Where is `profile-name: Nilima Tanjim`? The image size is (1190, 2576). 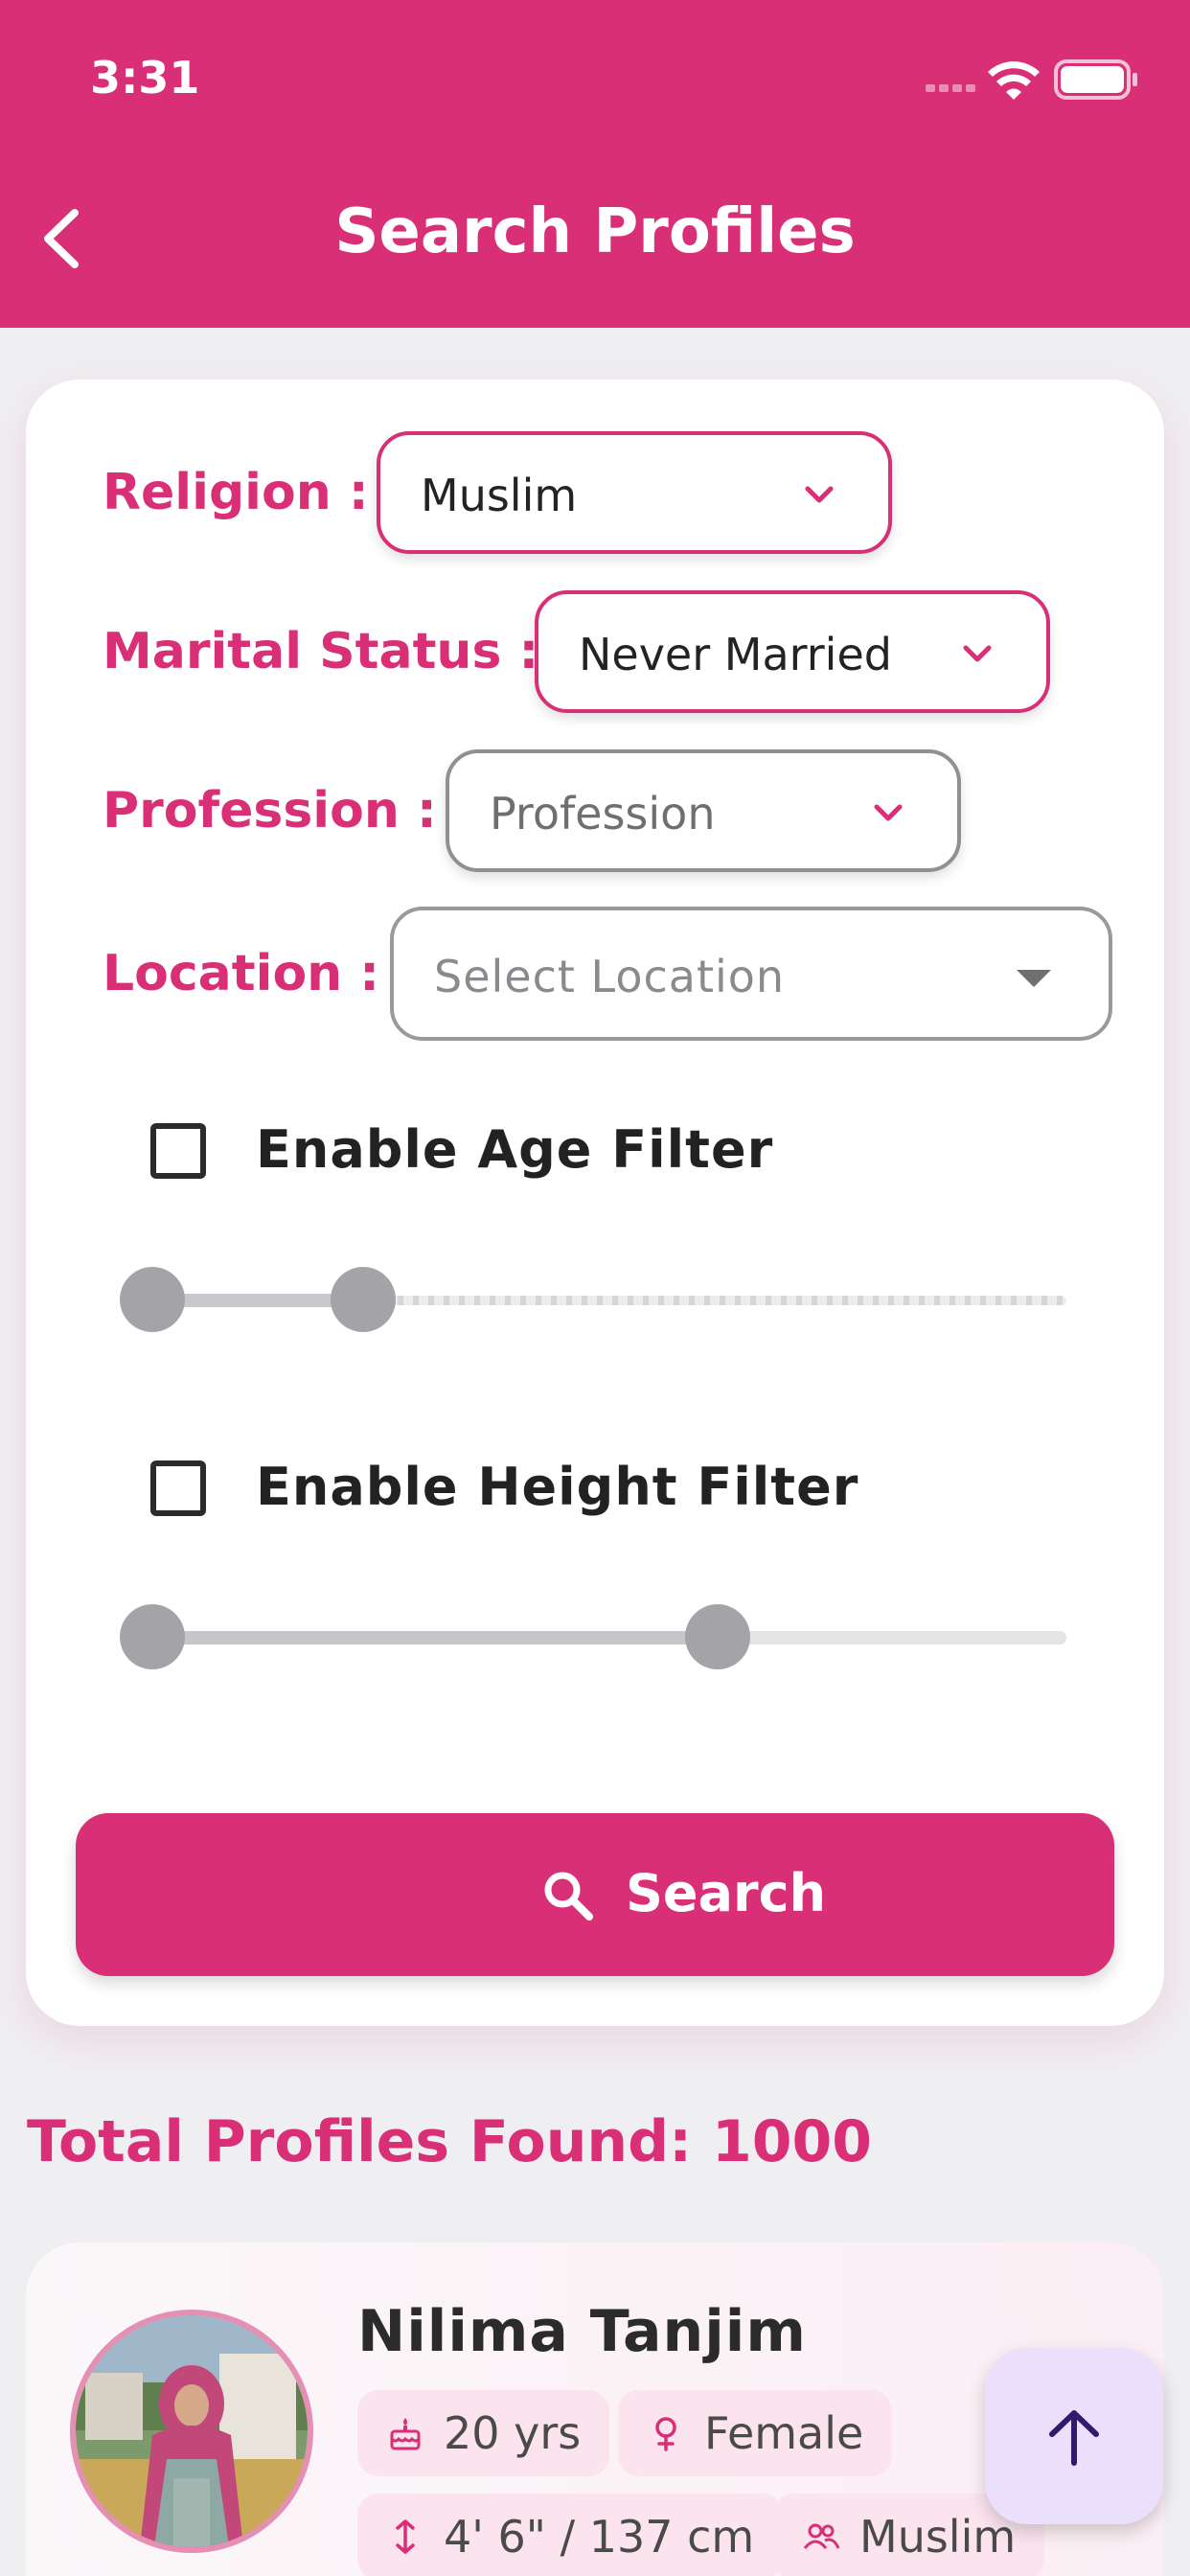
profile-name: Nilima Tanjim is located at coordinates (582, 2331).